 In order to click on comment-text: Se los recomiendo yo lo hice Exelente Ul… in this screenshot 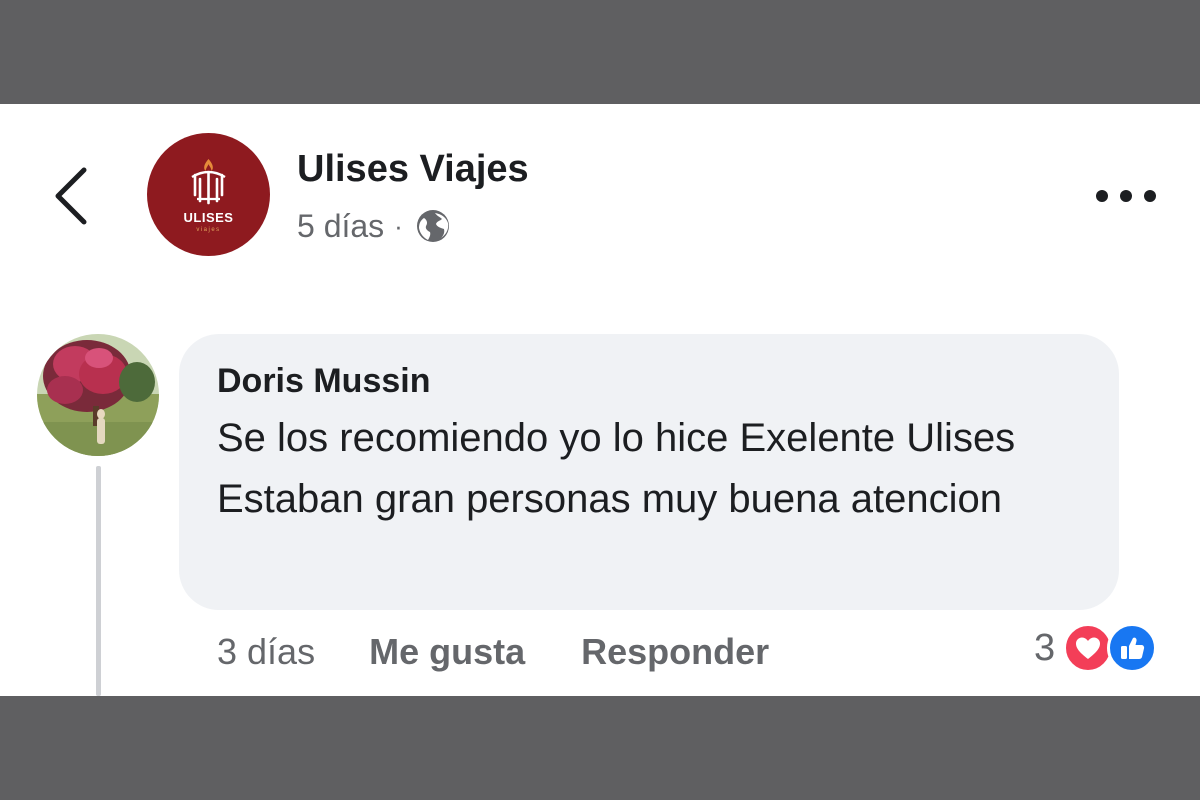, I will do `click(616, 468)`.